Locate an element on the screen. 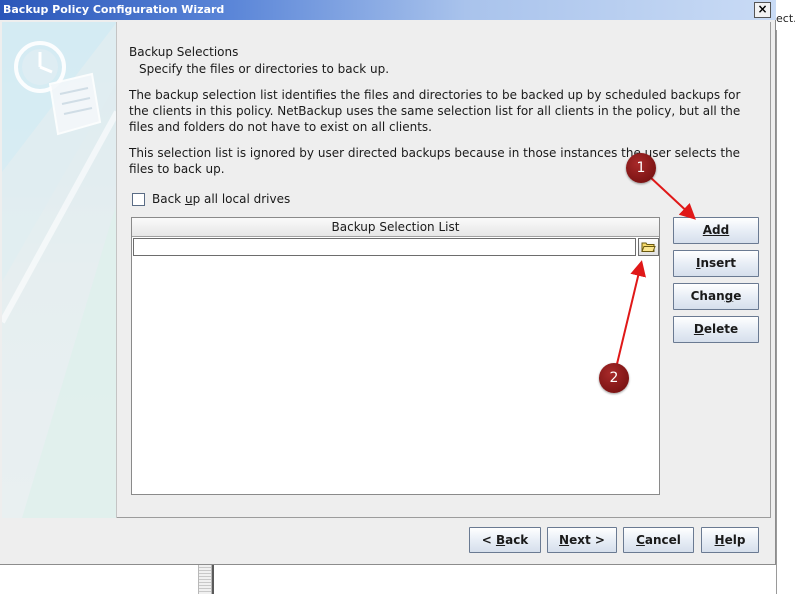  close-icon: × is located at coordinates (762, 9).